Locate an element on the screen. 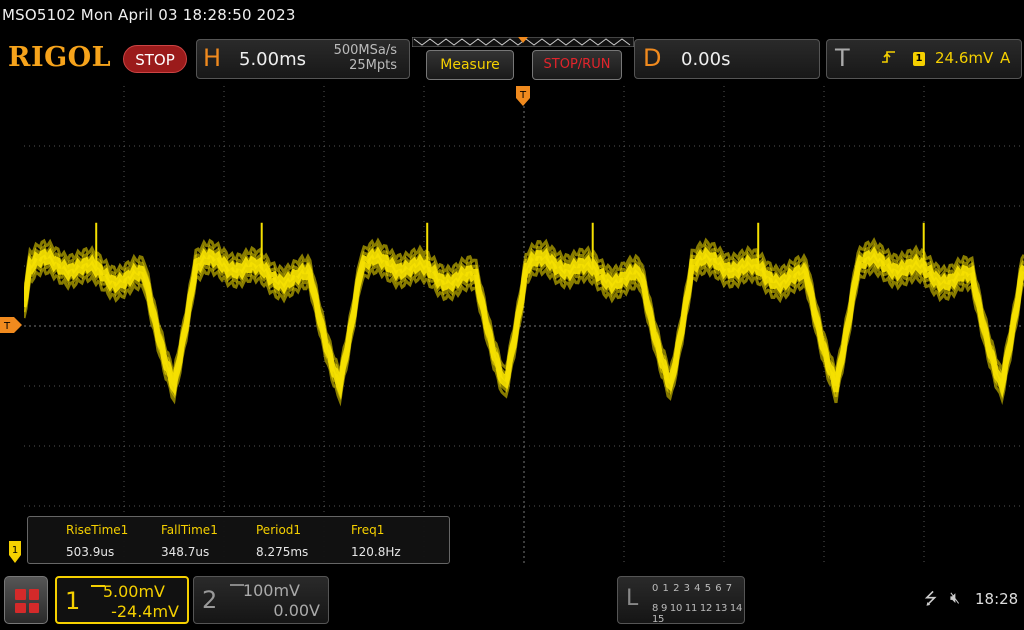 The height and width of the screenshot is (630, 1024). trigger-source-badge: 1 is located at coordinates (919, 59).